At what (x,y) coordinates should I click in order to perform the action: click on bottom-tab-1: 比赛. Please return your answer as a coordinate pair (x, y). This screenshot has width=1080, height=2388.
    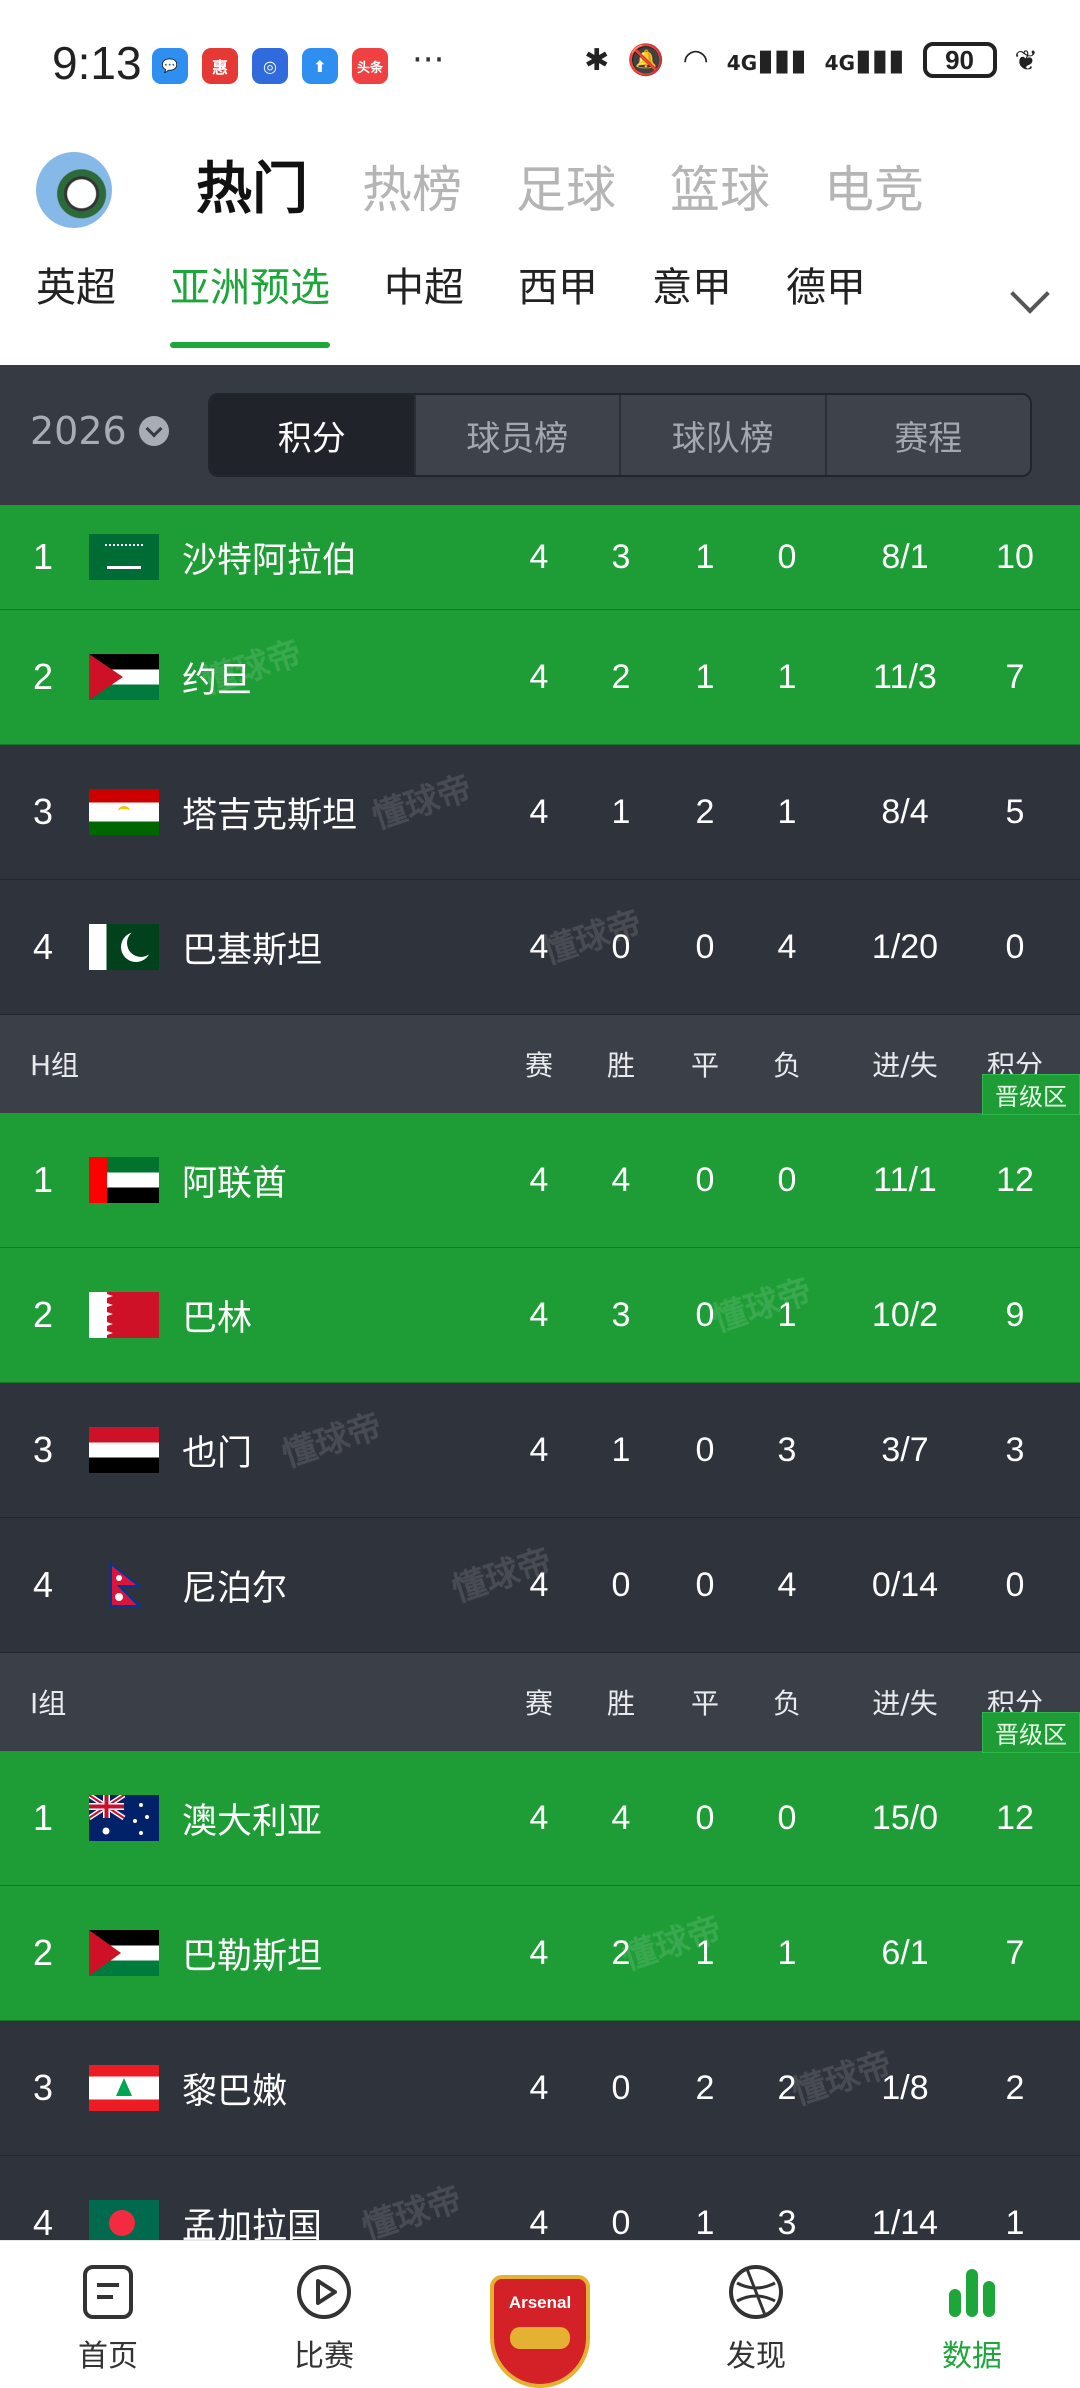
    Looking at the image, I should click on (324, 2314).